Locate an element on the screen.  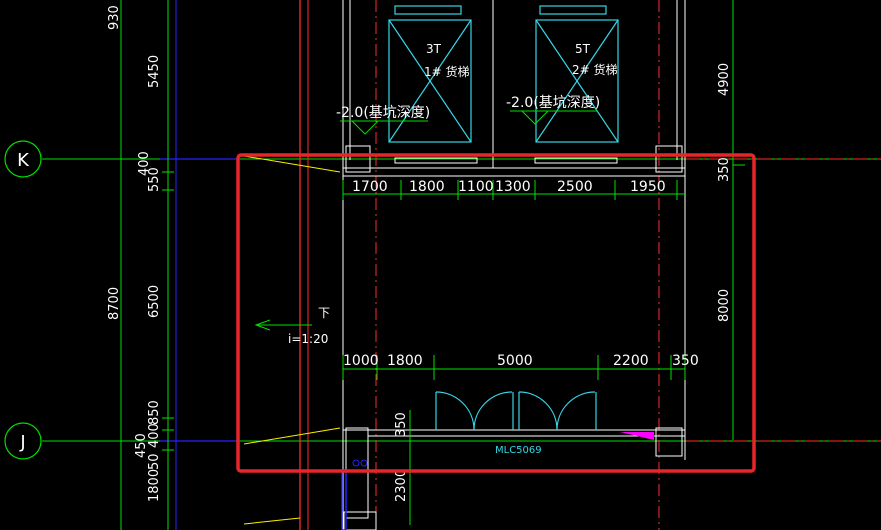
vdim-400-b: 400 is located at coordinates (154, 435).